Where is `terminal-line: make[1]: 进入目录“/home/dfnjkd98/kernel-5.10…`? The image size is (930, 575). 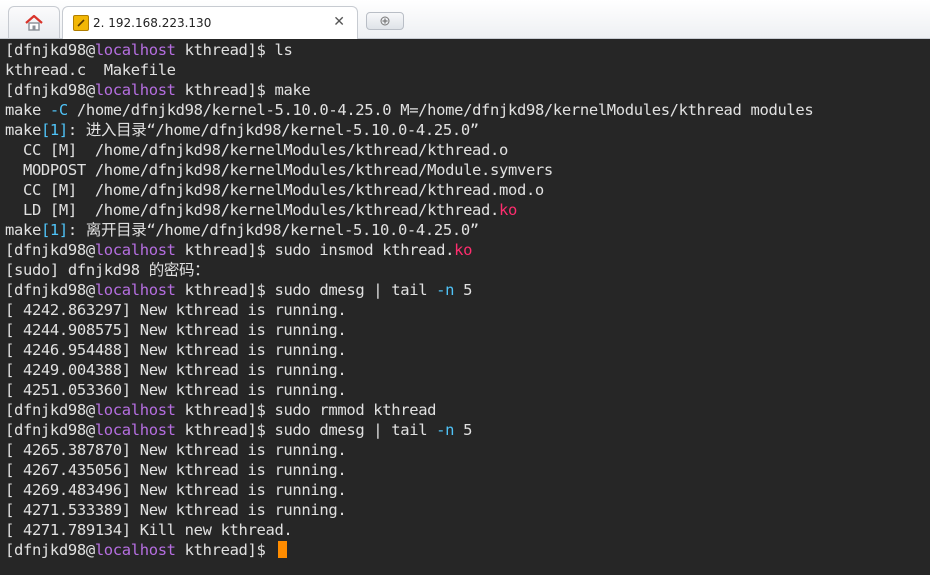
terminal-line: make[1]: 进入目录“/home/dfnjkd98/kernel-5.10… is located at coordinates (242, 130).